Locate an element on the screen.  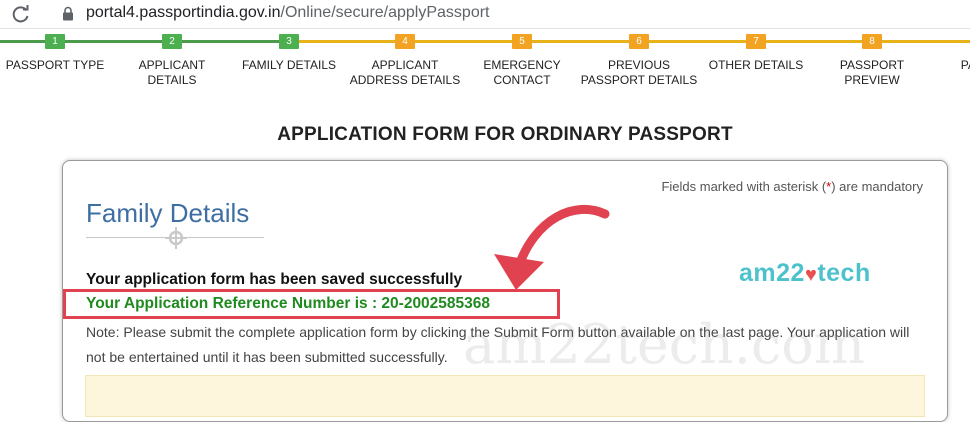
step-label: EMERGENCY CONTACT is located at coordinates (522, 73).